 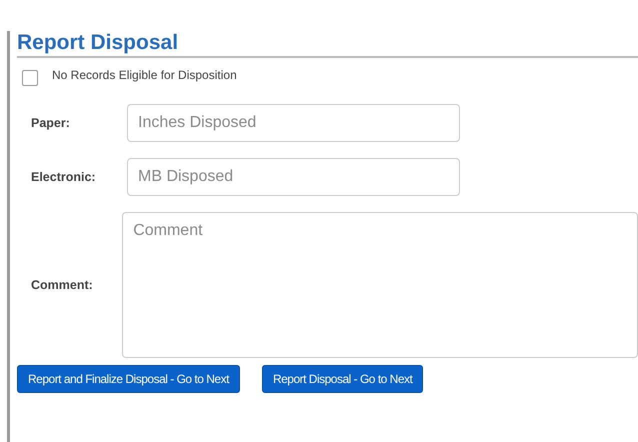 I want to click on field-label: Comment:, so click(x=62, y=285).